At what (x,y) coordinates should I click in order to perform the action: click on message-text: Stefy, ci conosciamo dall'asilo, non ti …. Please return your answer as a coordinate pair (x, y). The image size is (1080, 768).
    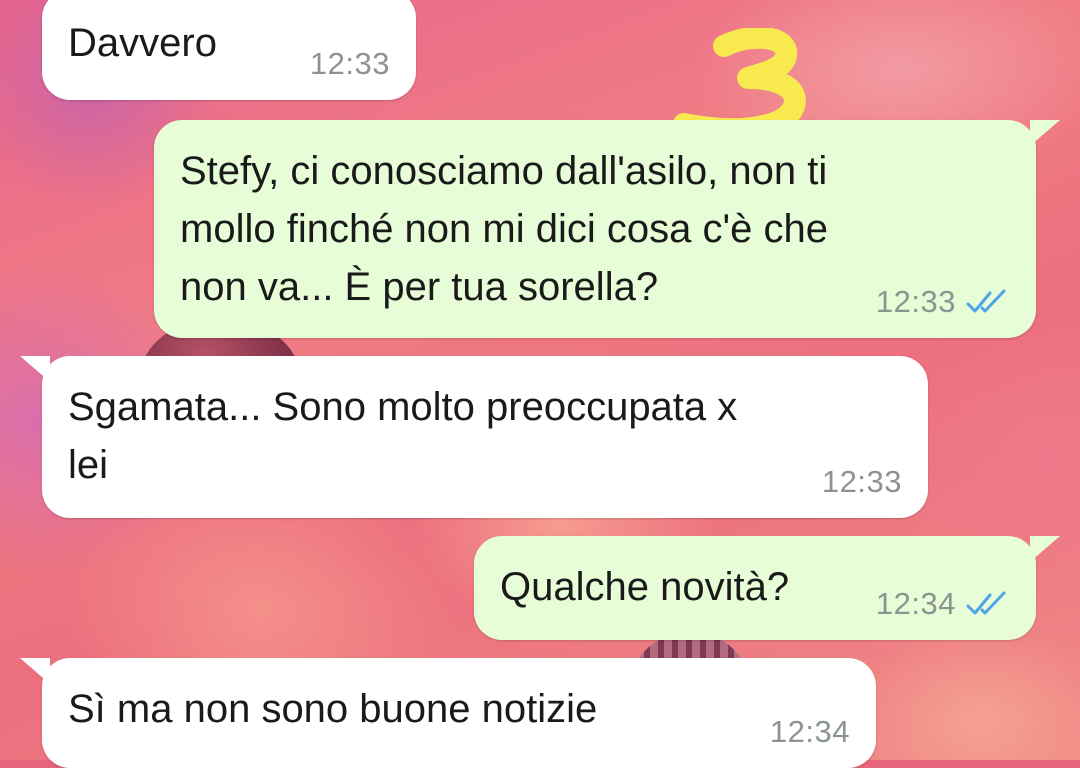
    Looking at the image, I should click on (504, 229).